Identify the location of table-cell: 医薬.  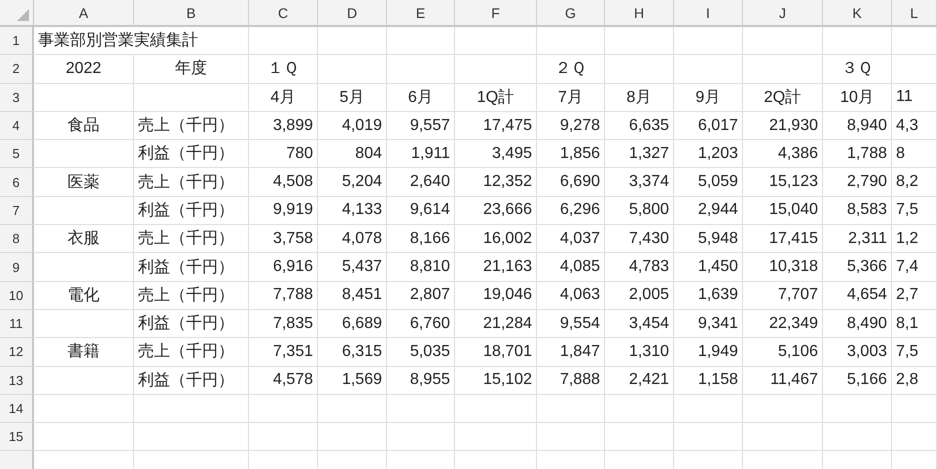
(84, 182).